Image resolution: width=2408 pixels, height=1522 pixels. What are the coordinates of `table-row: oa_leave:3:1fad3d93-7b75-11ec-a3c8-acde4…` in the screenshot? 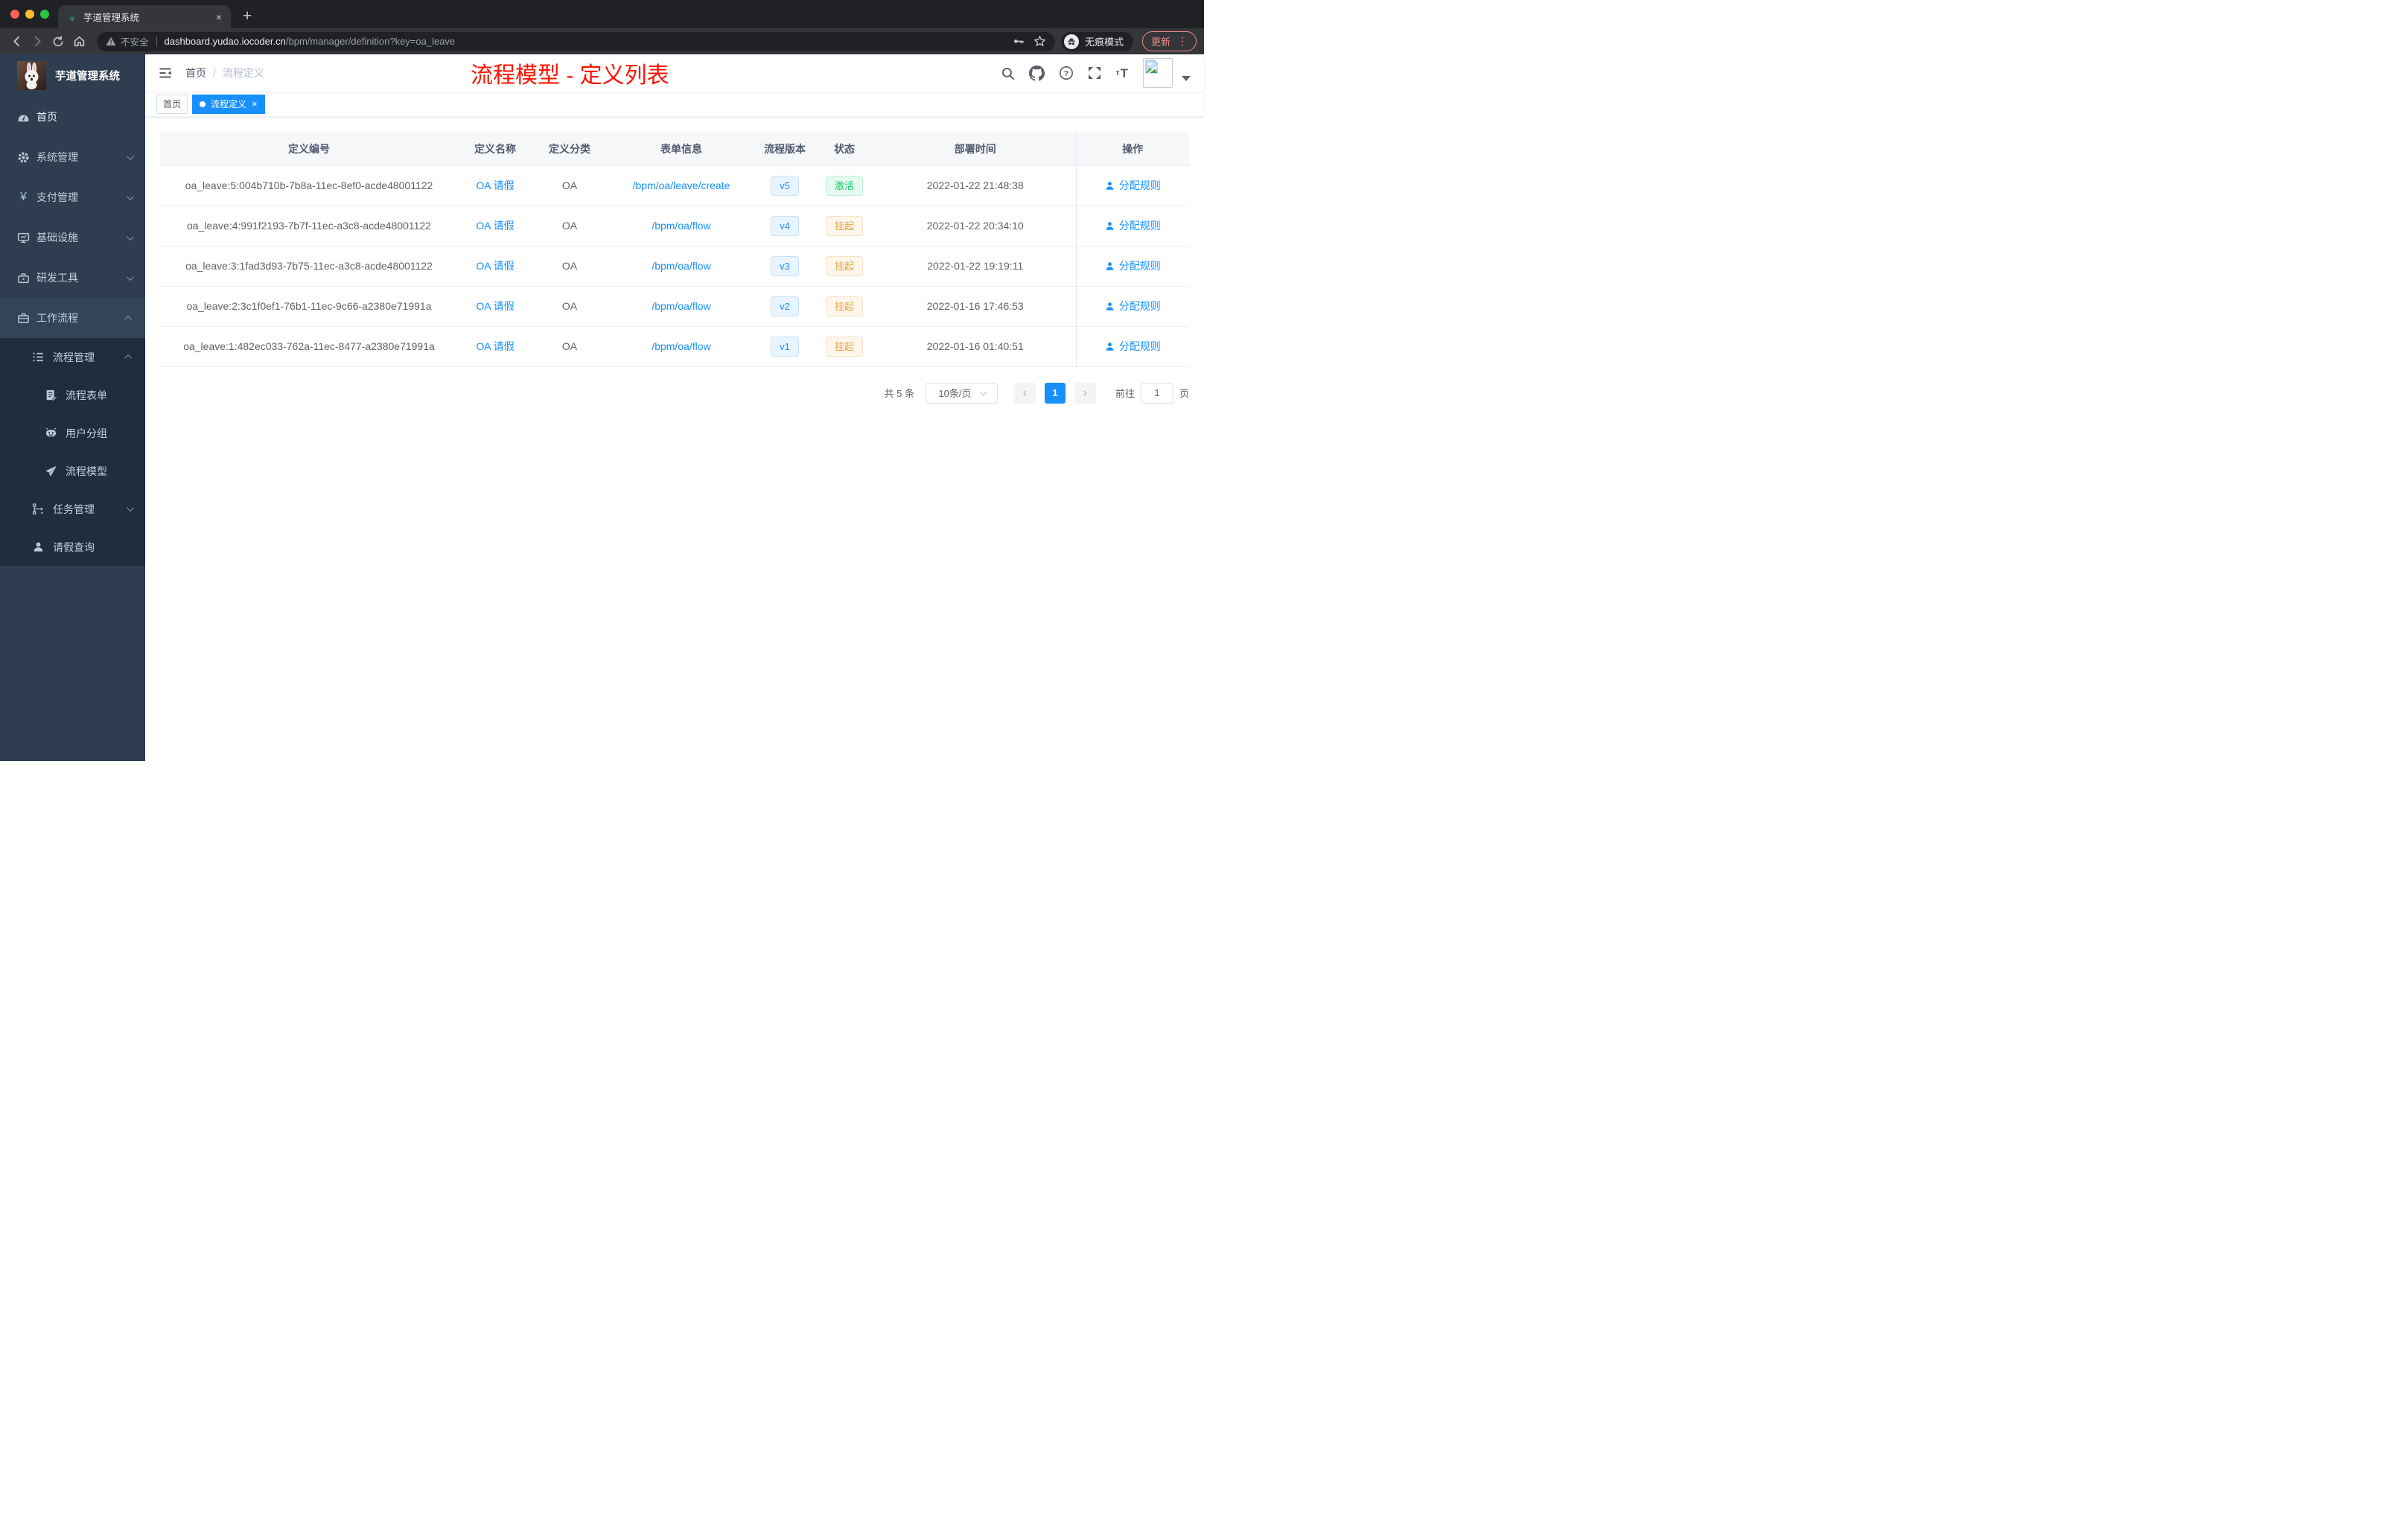 It's located at (674, 266).